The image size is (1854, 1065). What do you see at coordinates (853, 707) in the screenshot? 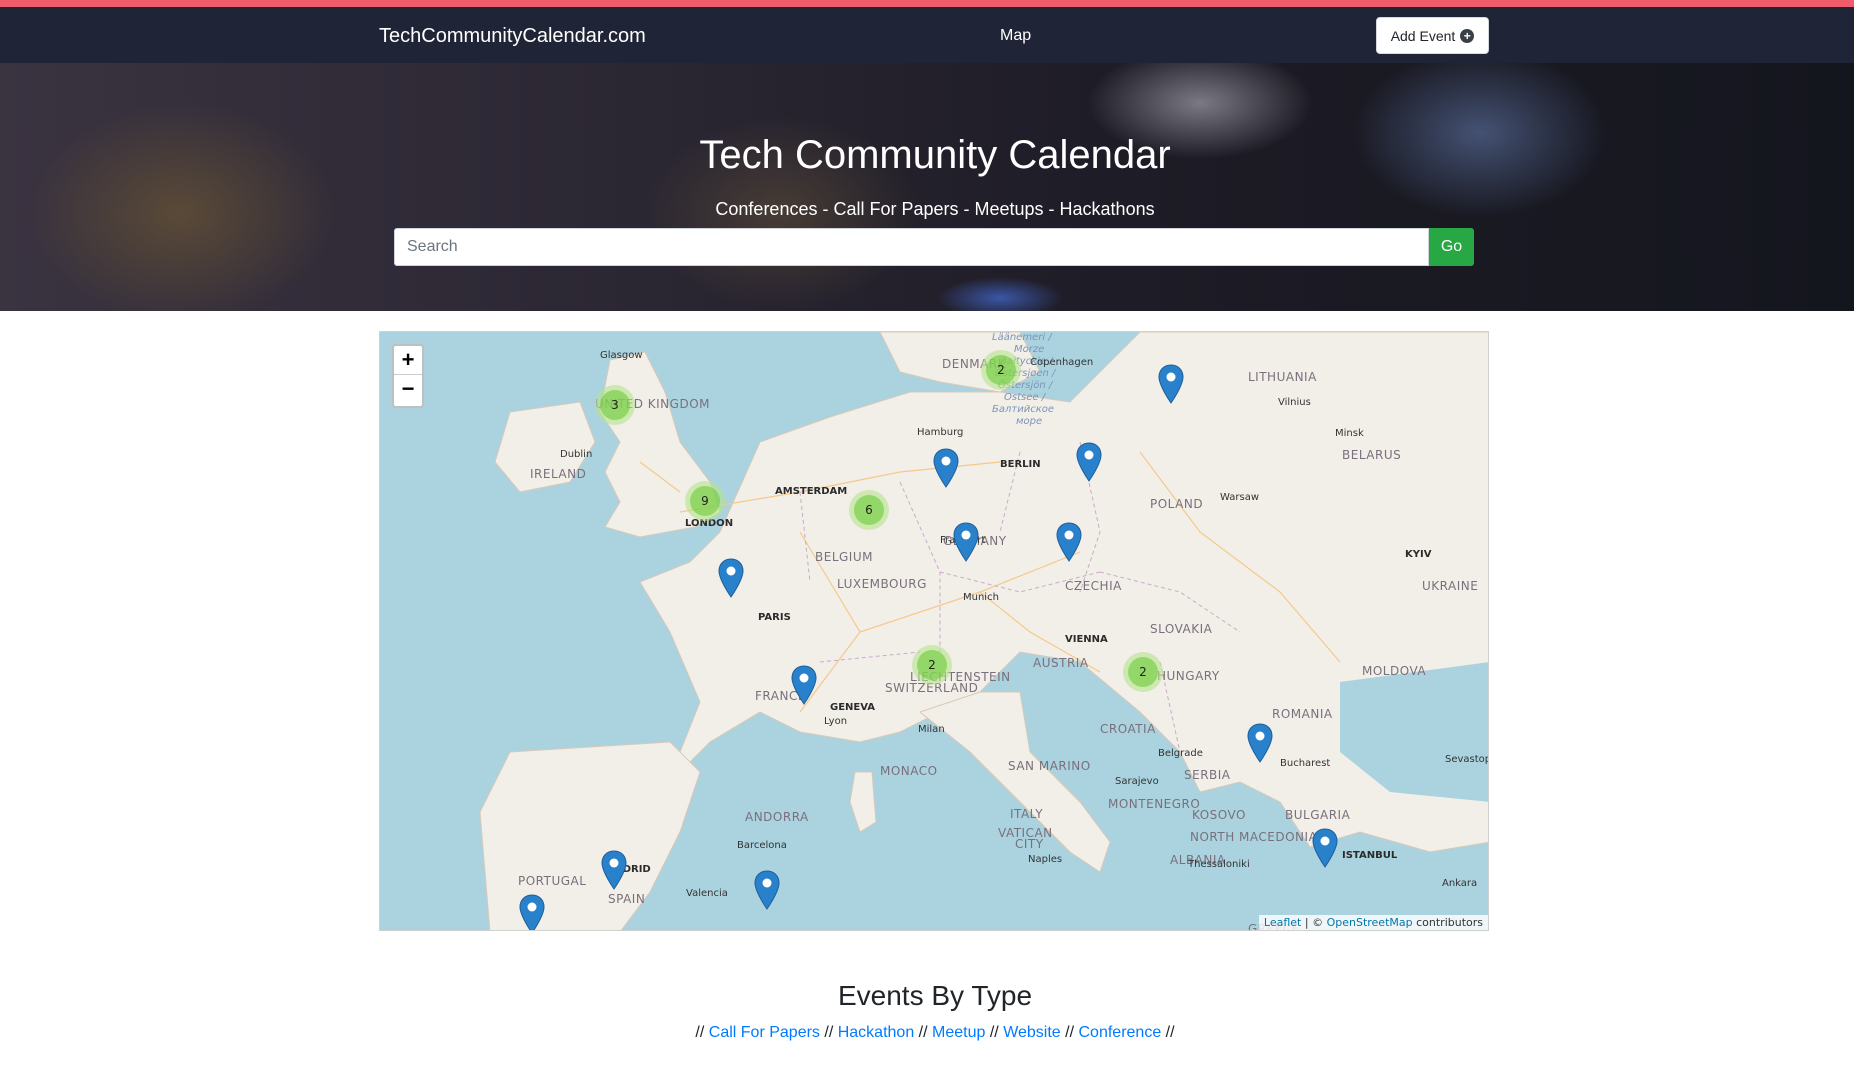
I see `city-label: GENEVA` at bounding box center [853, 707].